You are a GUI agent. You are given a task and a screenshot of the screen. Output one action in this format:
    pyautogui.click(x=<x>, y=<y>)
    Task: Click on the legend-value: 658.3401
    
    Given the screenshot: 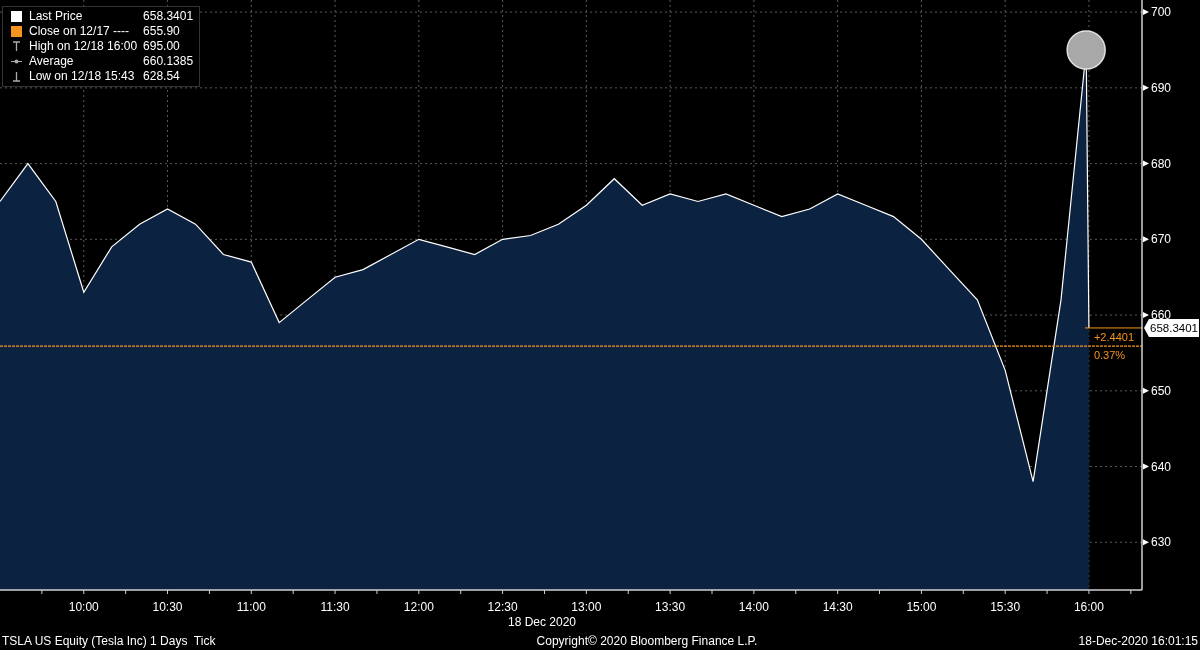 What is the action you would take?
    pyautogui.click(x=168, y=16)
    